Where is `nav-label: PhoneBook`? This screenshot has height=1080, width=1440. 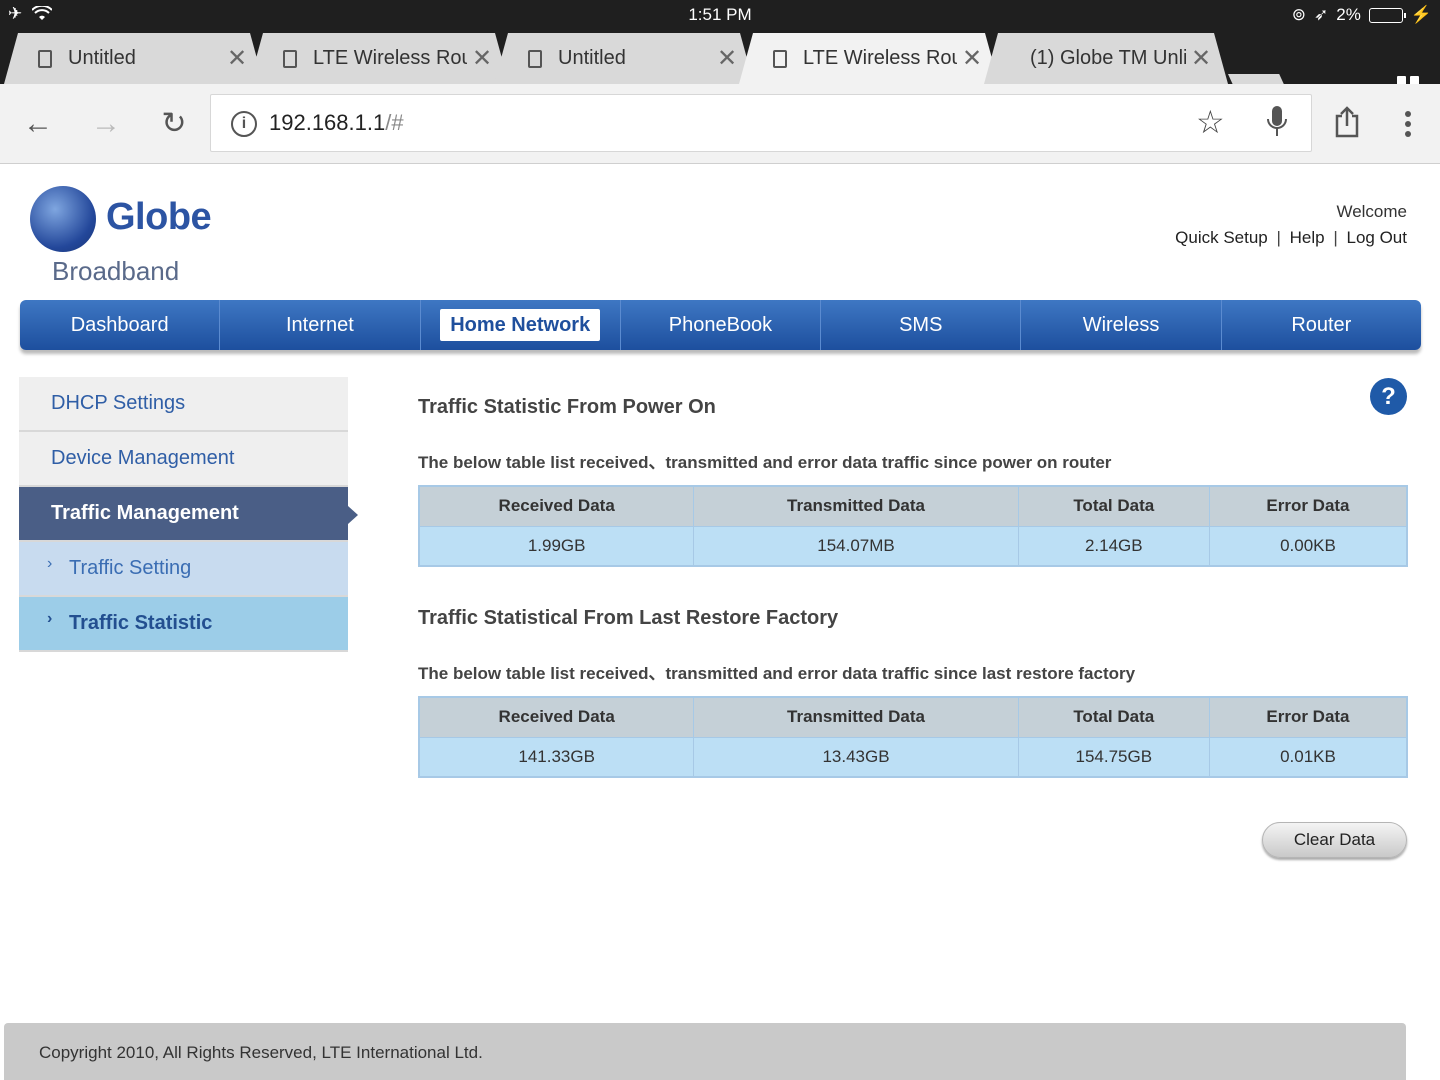 nav-label: PhoneBook is located at coordinates (720, 325).